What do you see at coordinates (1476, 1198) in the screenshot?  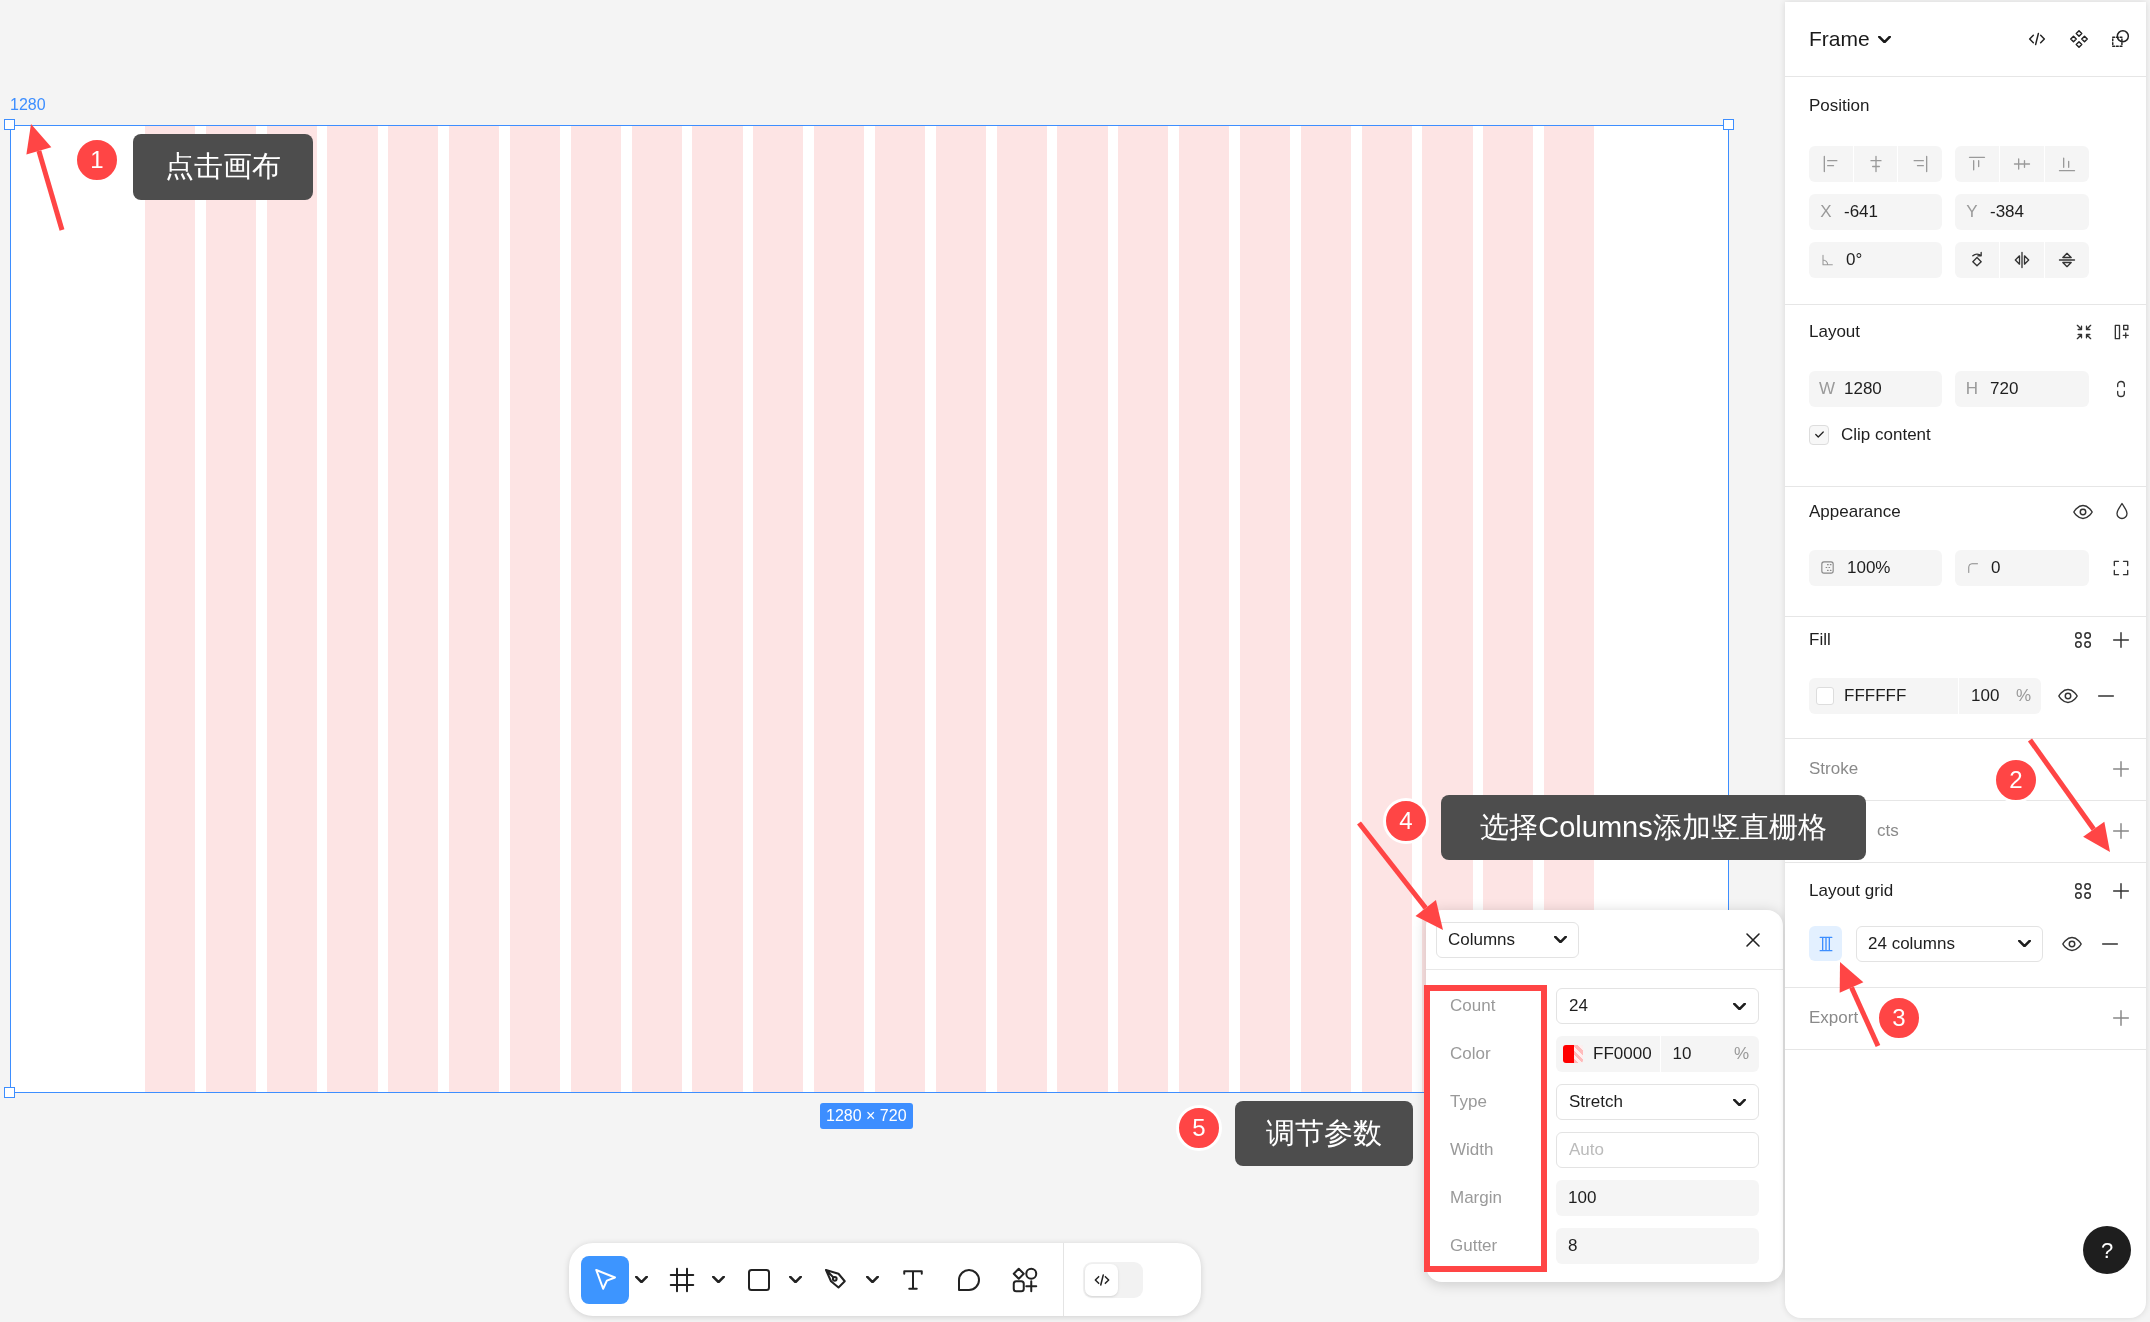 I see `field-label: Margin` at bounding box center [1476, 1198].